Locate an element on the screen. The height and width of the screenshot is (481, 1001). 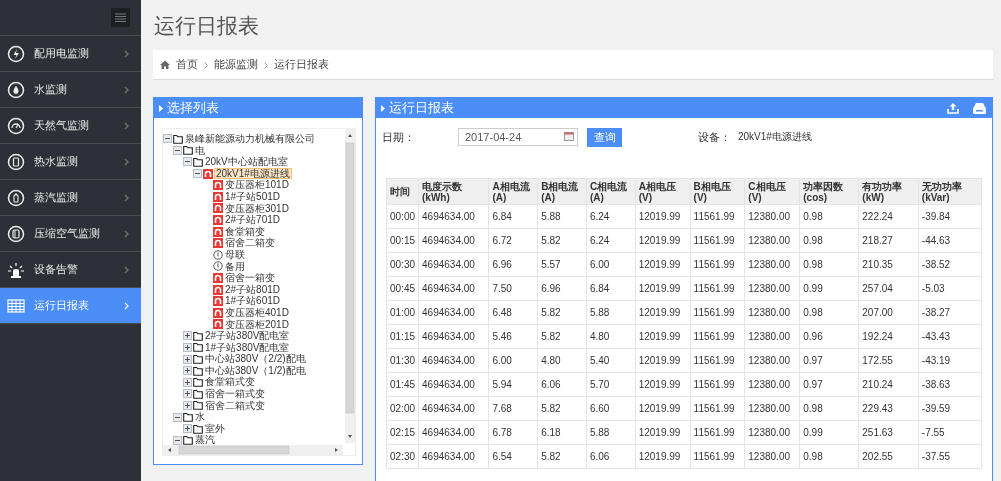
table-cell: -43.19 is located at coordinates (950, 360).